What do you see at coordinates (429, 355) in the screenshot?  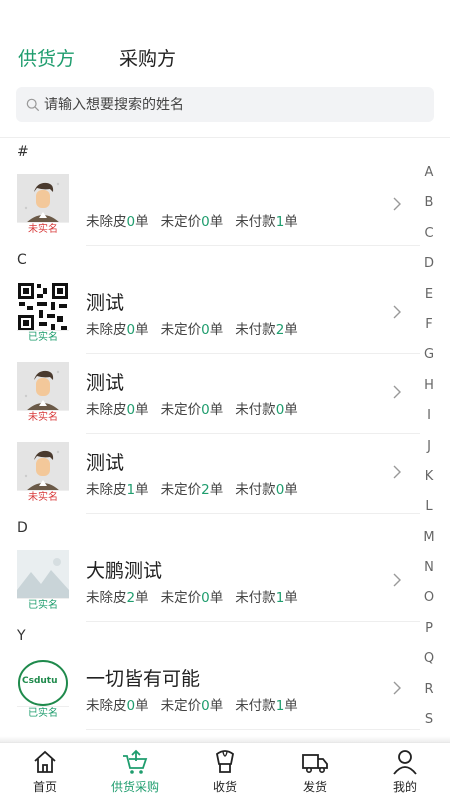 I see `index-letter-g: G` at bounding box center [429, 355].